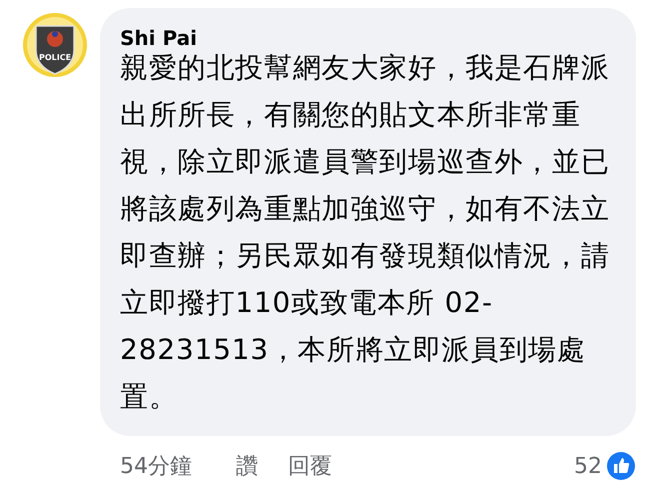 Image resolution: width=656 pixels, height=487 pixels. What do you see at coordinates (368, 38) in the screenshot?
I see `author-name: Shi Pai` at bounding box center [368, 38].